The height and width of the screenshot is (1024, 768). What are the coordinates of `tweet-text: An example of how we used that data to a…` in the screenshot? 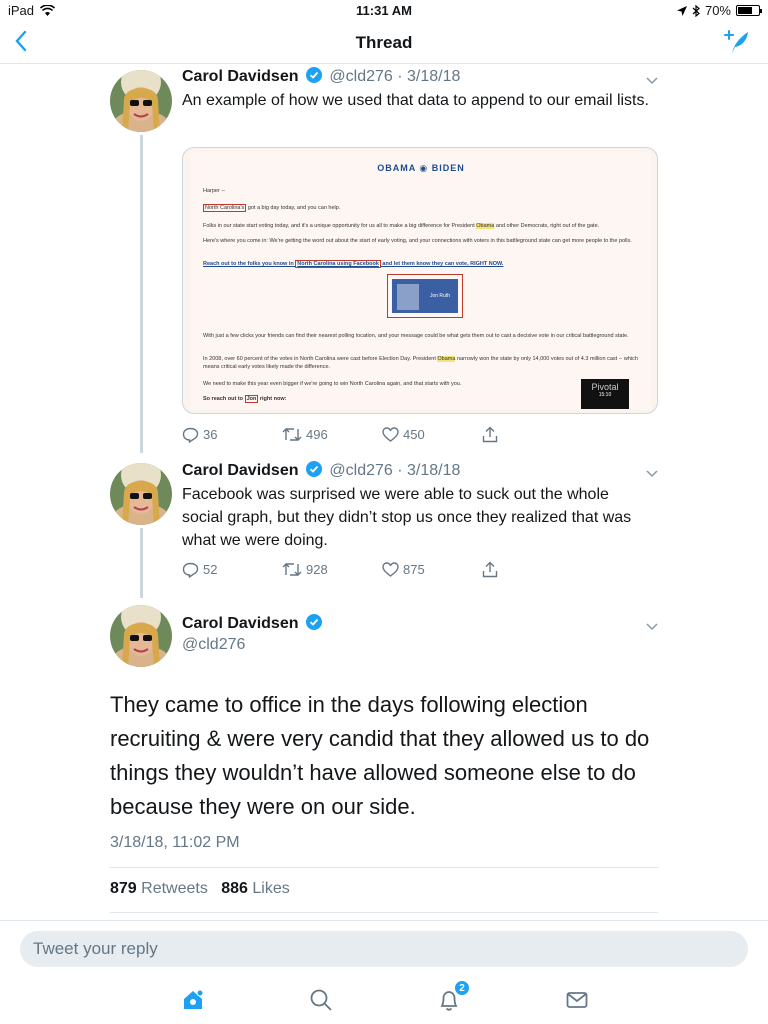 It's located at (415, 100).